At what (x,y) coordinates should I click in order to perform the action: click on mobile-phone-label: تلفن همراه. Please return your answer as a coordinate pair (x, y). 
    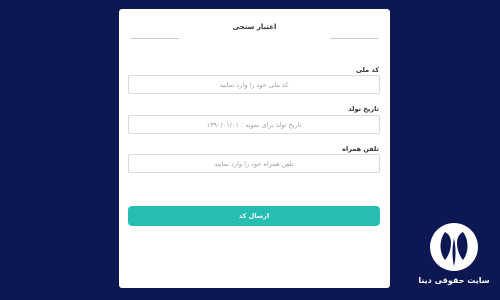
    Looking at the image, I should click on (360, 149).